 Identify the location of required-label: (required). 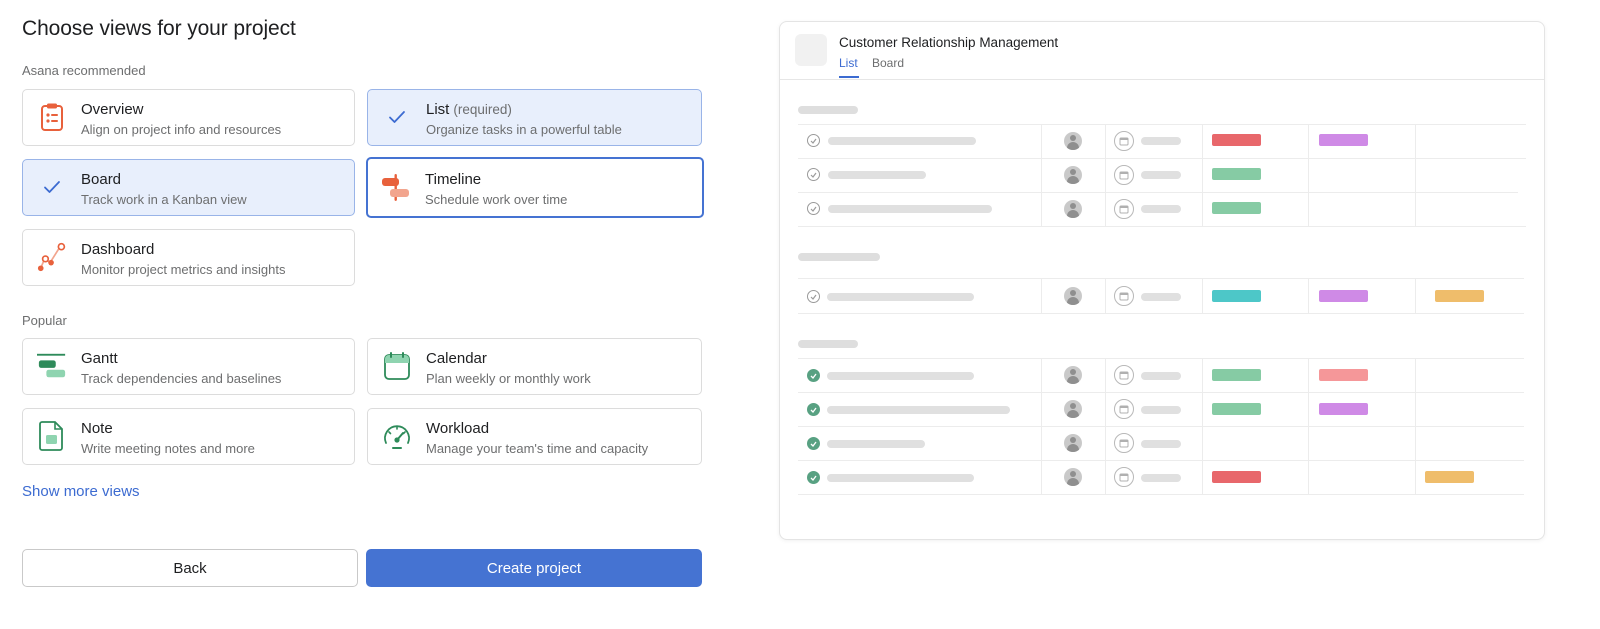
(482, 109).